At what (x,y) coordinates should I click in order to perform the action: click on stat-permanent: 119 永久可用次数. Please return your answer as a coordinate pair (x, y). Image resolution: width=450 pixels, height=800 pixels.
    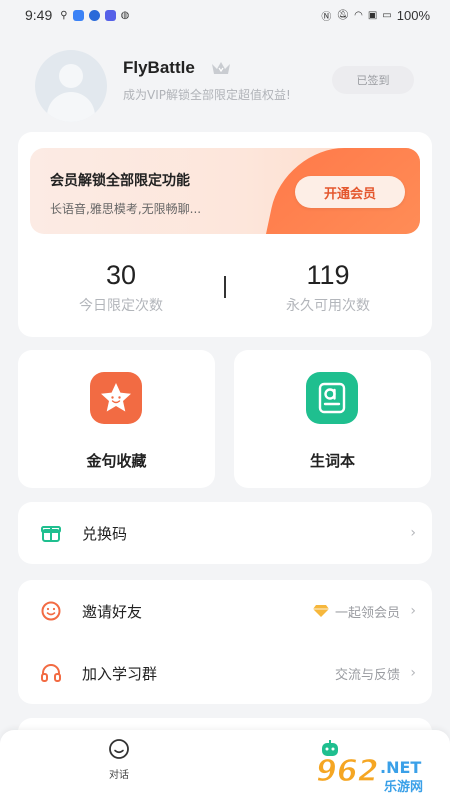
    Looking at the image, I should click on (328, 287).